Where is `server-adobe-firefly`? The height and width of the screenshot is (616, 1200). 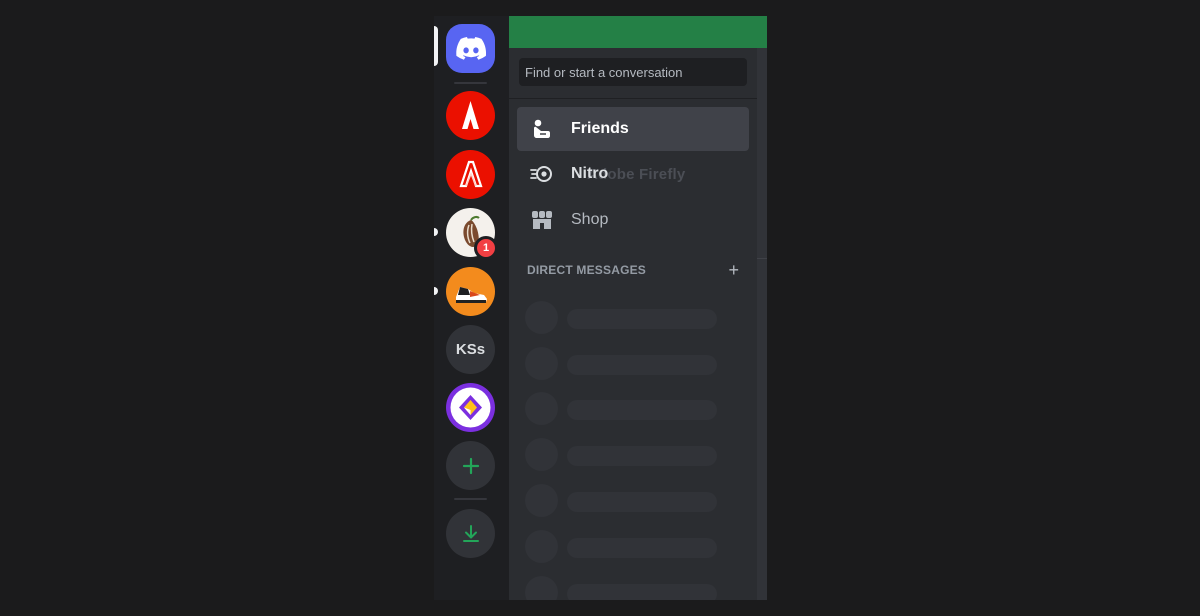
server-adobe-firefly is located at coordinates (470, 174).